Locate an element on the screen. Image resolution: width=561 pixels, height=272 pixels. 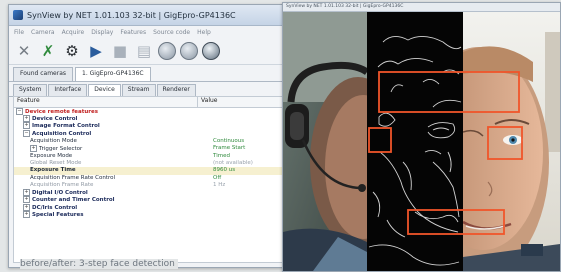
feature-name: Exposure Time is located at coordinates (112, 170).